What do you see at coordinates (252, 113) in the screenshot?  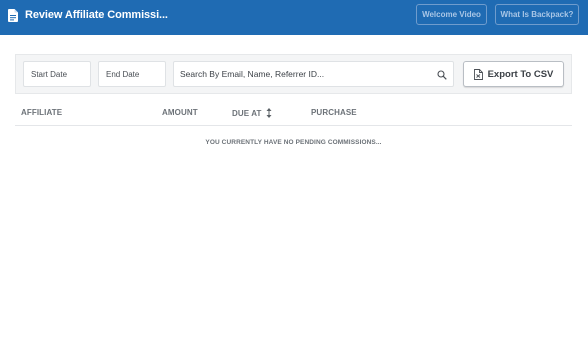 I see `column-header-due-at: DUE AT` at bounding box center [252, 113].